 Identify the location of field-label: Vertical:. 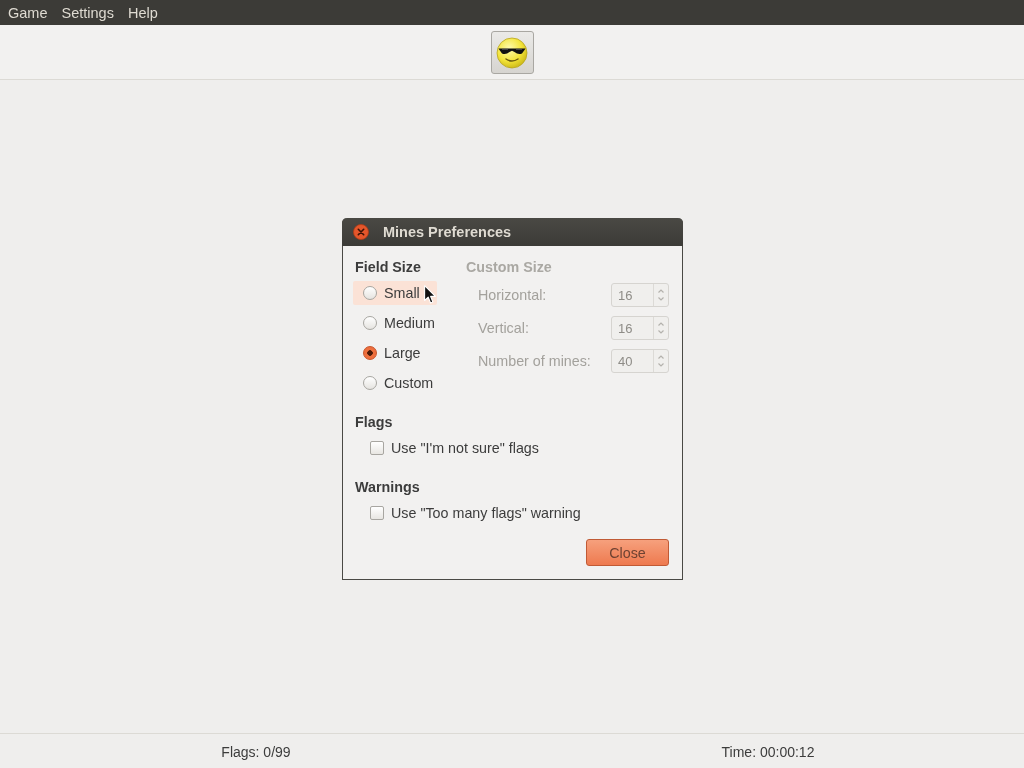
(503, 328).